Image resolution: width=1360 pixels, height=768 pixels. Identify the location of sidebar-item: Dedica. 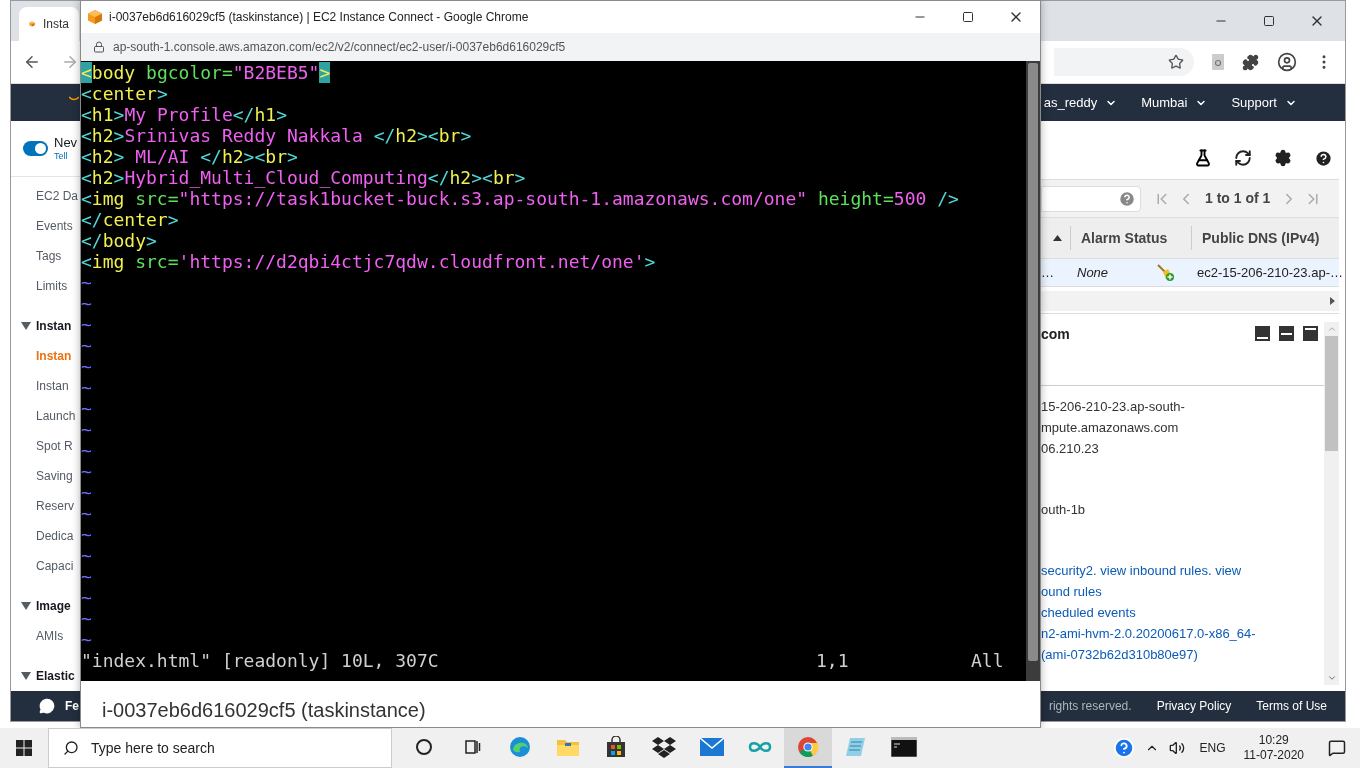
(45, 536).